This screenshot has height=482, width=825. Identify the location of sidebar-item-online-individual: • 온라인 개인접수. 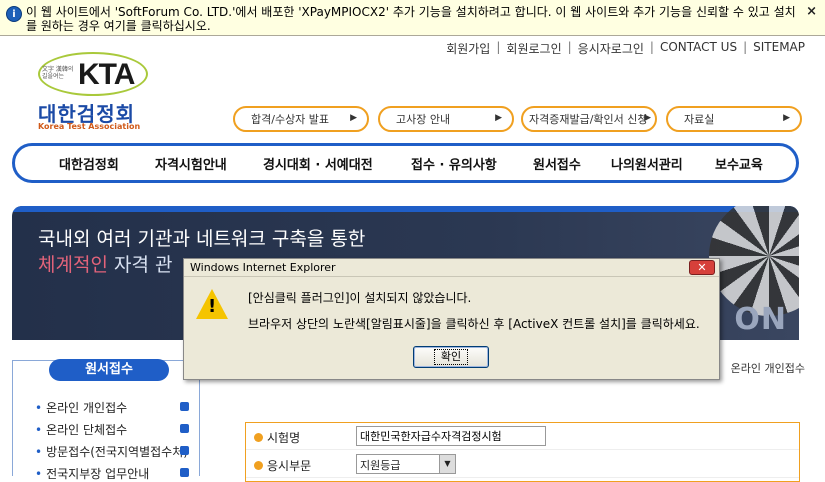
(115, 407).